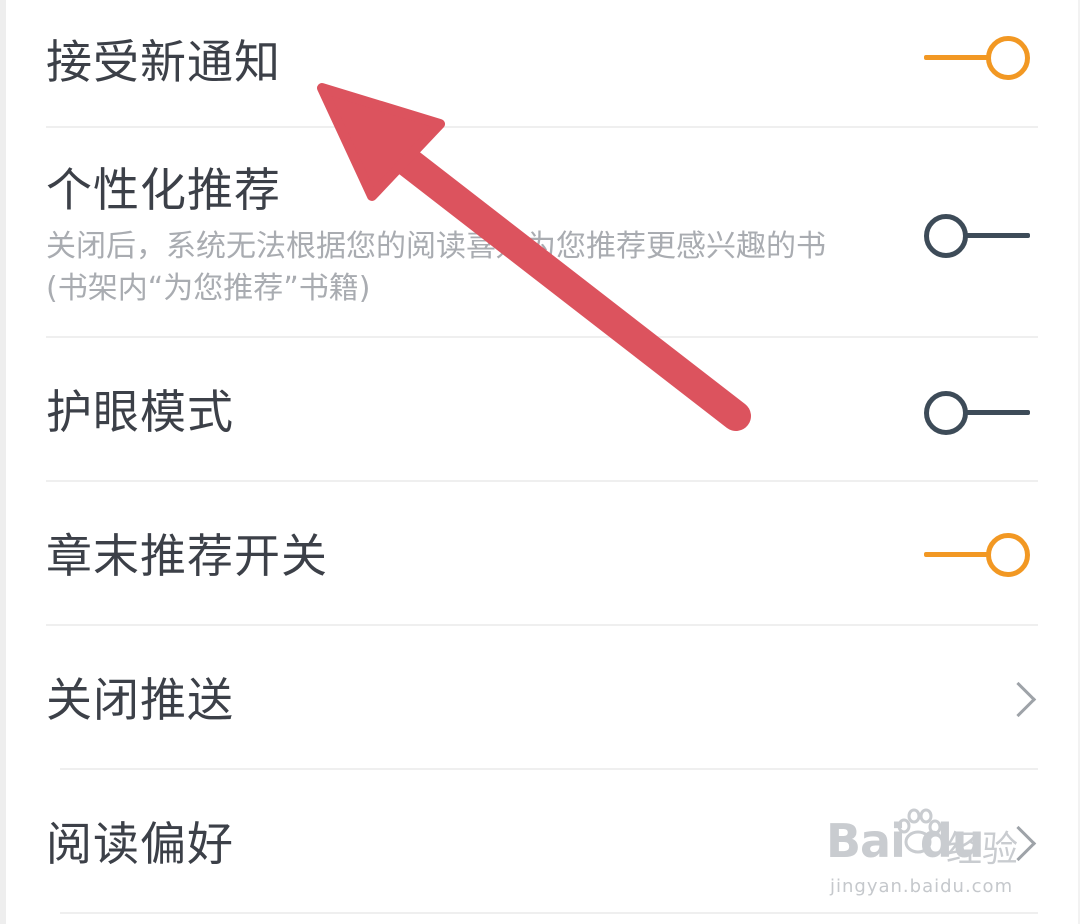 The image size is (1080, 924). Describe the element at coordinates (140, 700) in the screenshot. I see `close-push-label: 关闭推送` at that location.